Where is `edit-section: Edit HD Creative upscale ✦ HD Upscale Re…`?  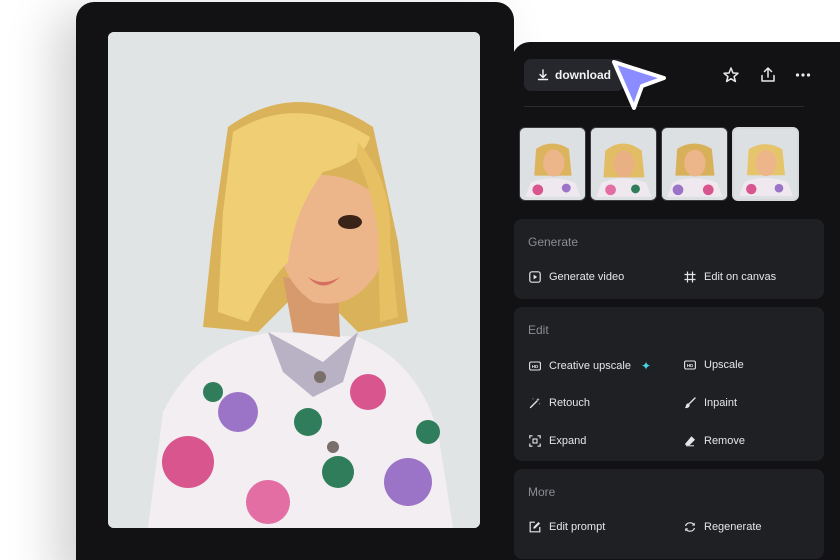 edit-section: Edit HD Creative upscale ✦ HD Upscale Re… is located at coordinates (669, 384).